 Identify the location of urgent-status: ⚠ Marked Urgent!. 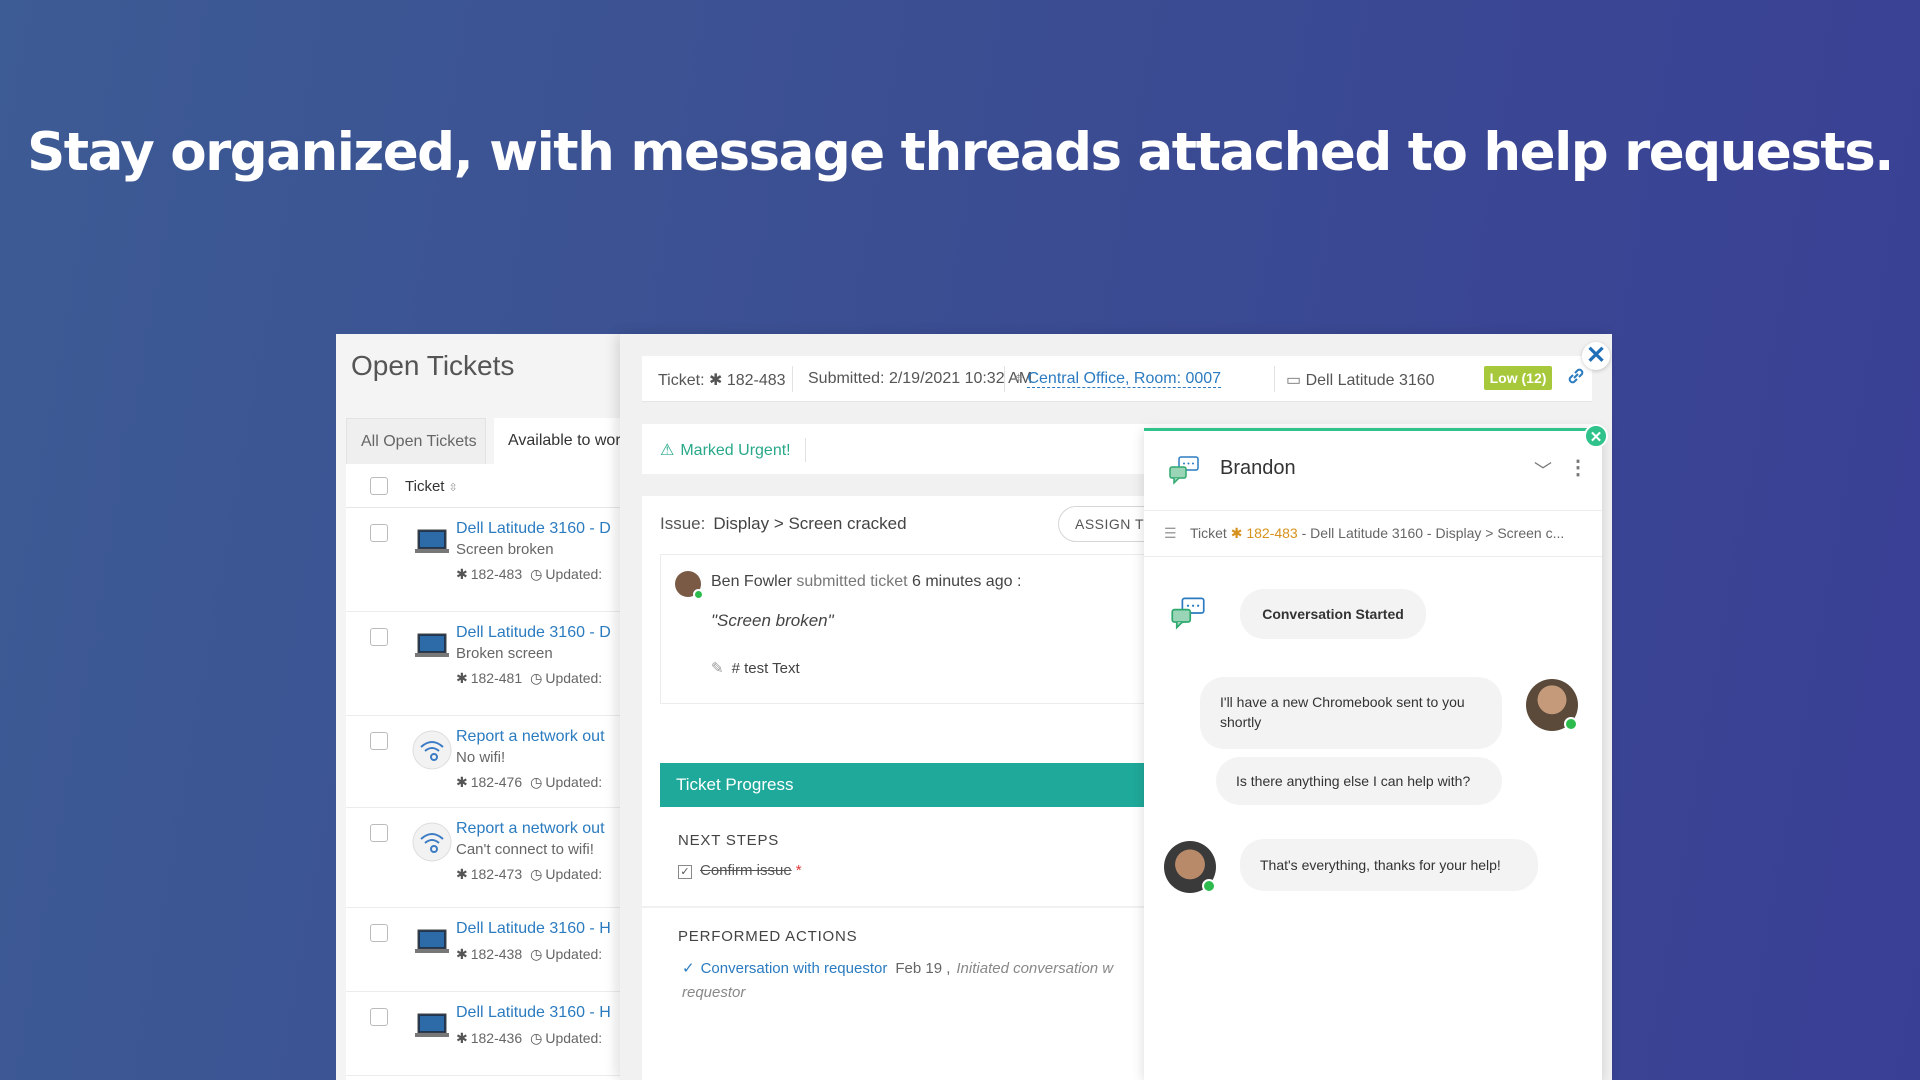
(725, 450).